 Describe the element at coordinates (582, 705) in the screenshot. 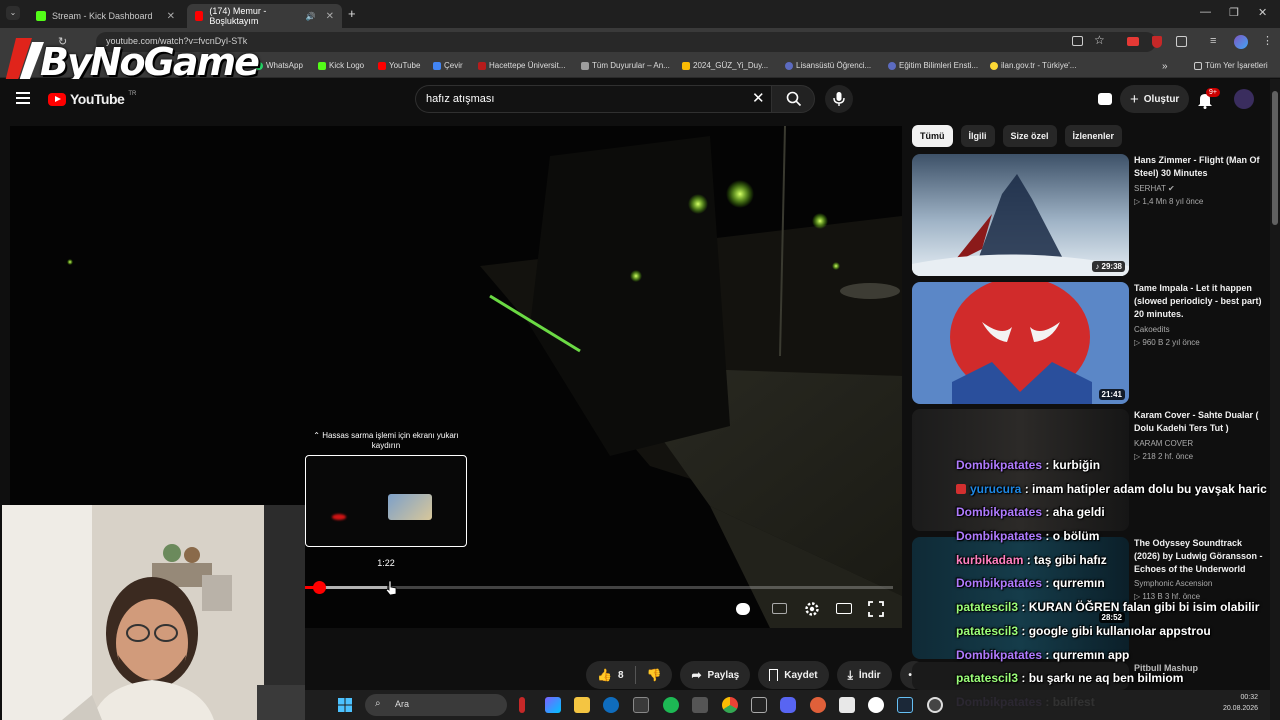

I see `file-explorer-icon` at that location.